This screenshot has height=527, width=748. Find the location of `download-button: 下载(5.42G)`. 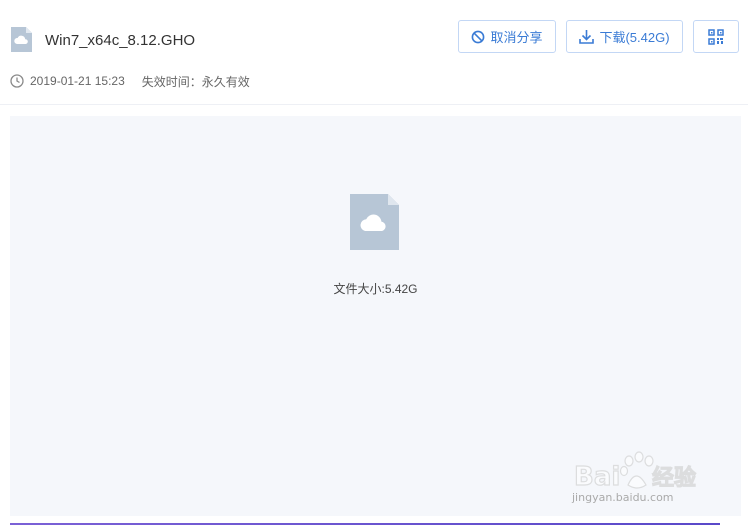

download-button: 下载(5.42G) is located at coordinates (624, 36).